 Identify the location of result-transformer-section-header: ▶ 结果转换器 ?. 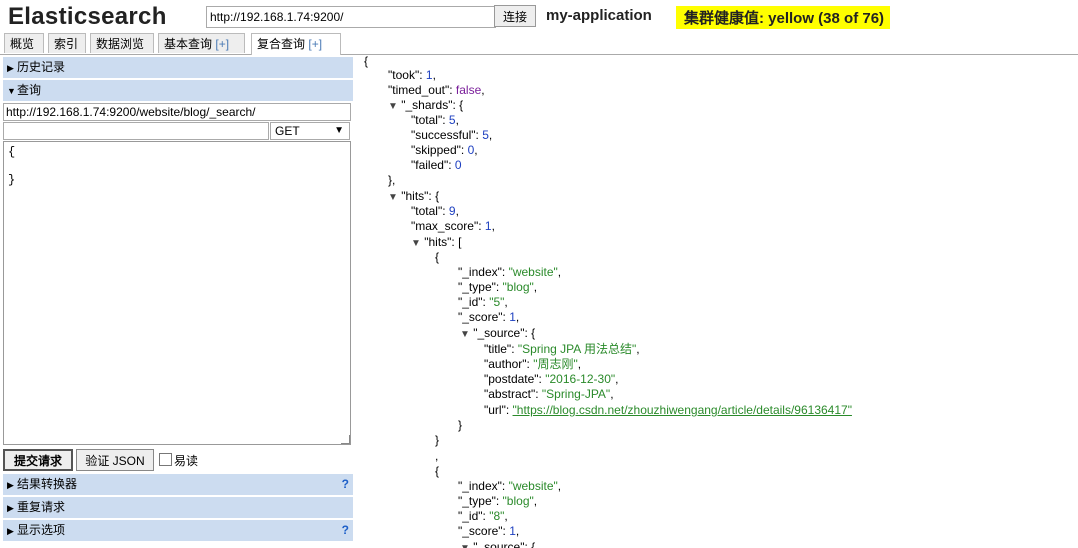
(178, 484).